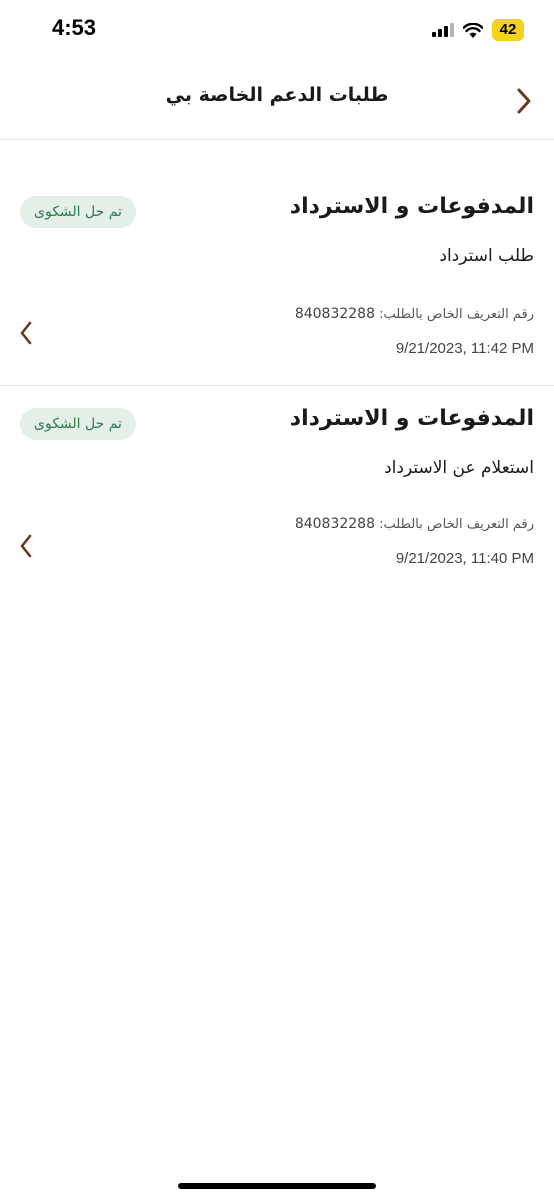 The height and width of the screenshot is (1200, 554). What do you see at coordinates (277, 31) in the screenshot?
I see `status-bar: 4:53 42` at bounding box center [277, 31].